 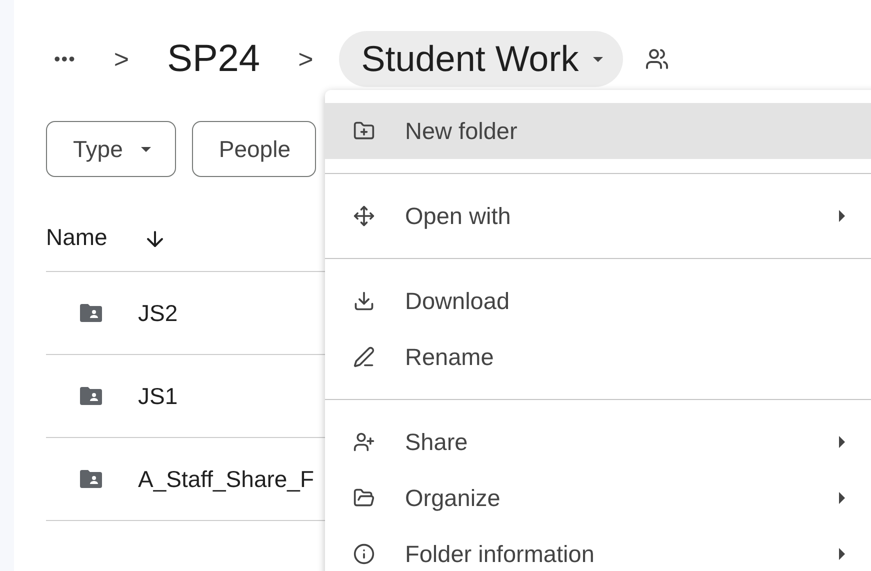 What do you see at coordinates (598, 357) in the screenshot?
I see `menu-item: Rename` at bounding box center [598, 357].